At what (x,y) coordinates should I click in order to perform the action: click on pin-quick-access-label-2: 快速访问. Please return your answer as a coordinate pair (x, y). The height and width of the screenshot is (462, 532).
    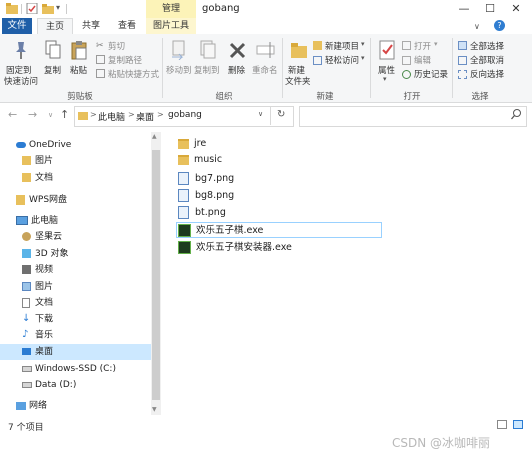
    Looking at the image, I should click on (21, 82).